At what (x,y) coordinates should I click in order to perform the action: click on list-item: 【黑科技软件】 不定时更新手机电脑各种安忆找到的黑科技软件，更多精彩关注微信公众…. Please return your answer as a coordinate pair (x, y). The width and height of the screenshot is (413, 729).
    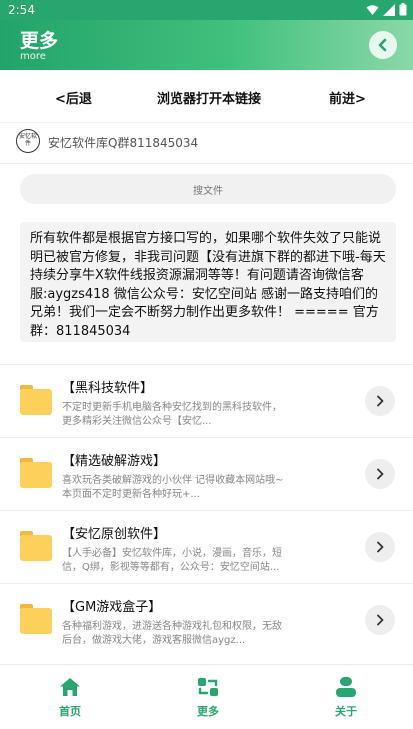
    Looking at the image, I should click on (206, 400).